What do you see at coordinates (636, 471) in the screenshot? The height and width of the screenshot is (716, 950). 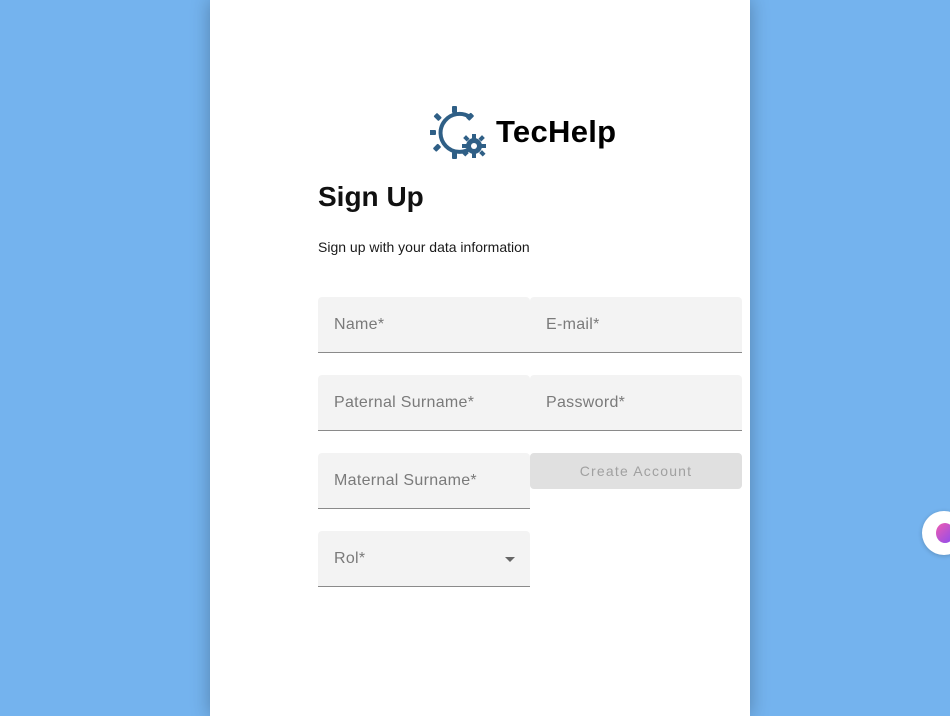 I see `create-account-button: Create Account` at bounding box center [636, 471].